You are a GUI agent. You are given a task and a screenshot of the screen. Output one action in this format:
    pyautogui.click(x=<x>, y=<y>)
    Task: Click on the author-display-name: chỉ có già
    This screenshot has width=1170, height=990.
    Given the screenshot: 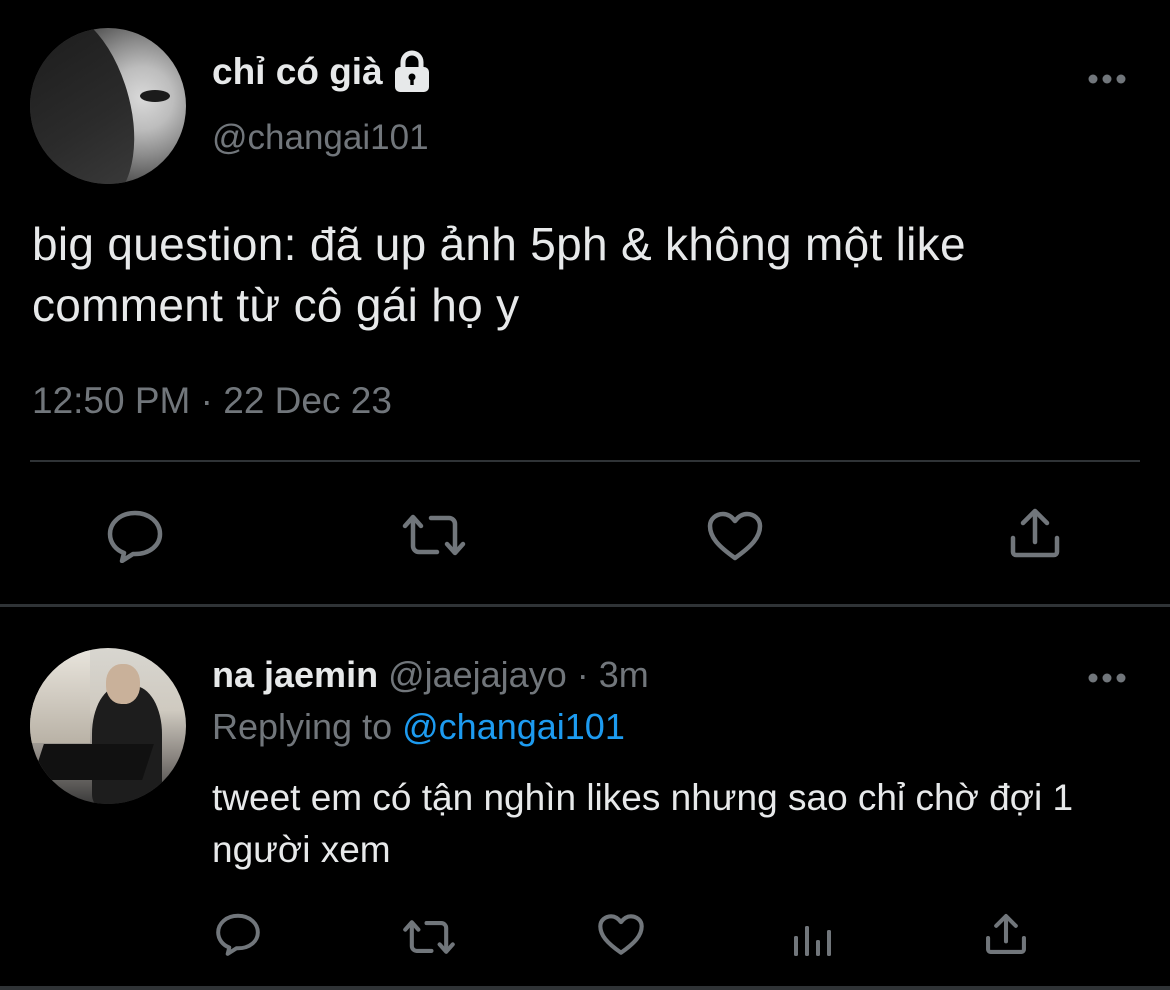 What is the action you would take?
    pyautogui.click(x=323, y=72)
    